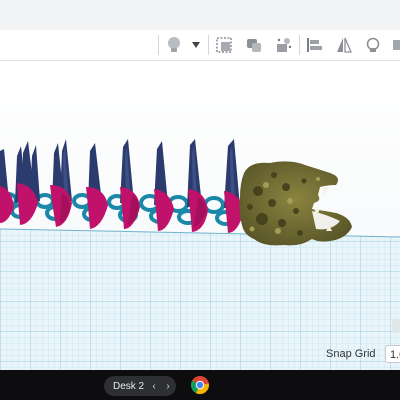 The height and width of the screenshot is (400, 400). Describe the element at coordinates (254, 45) in the screenshot. I see `group-shapes-icon` at that location.